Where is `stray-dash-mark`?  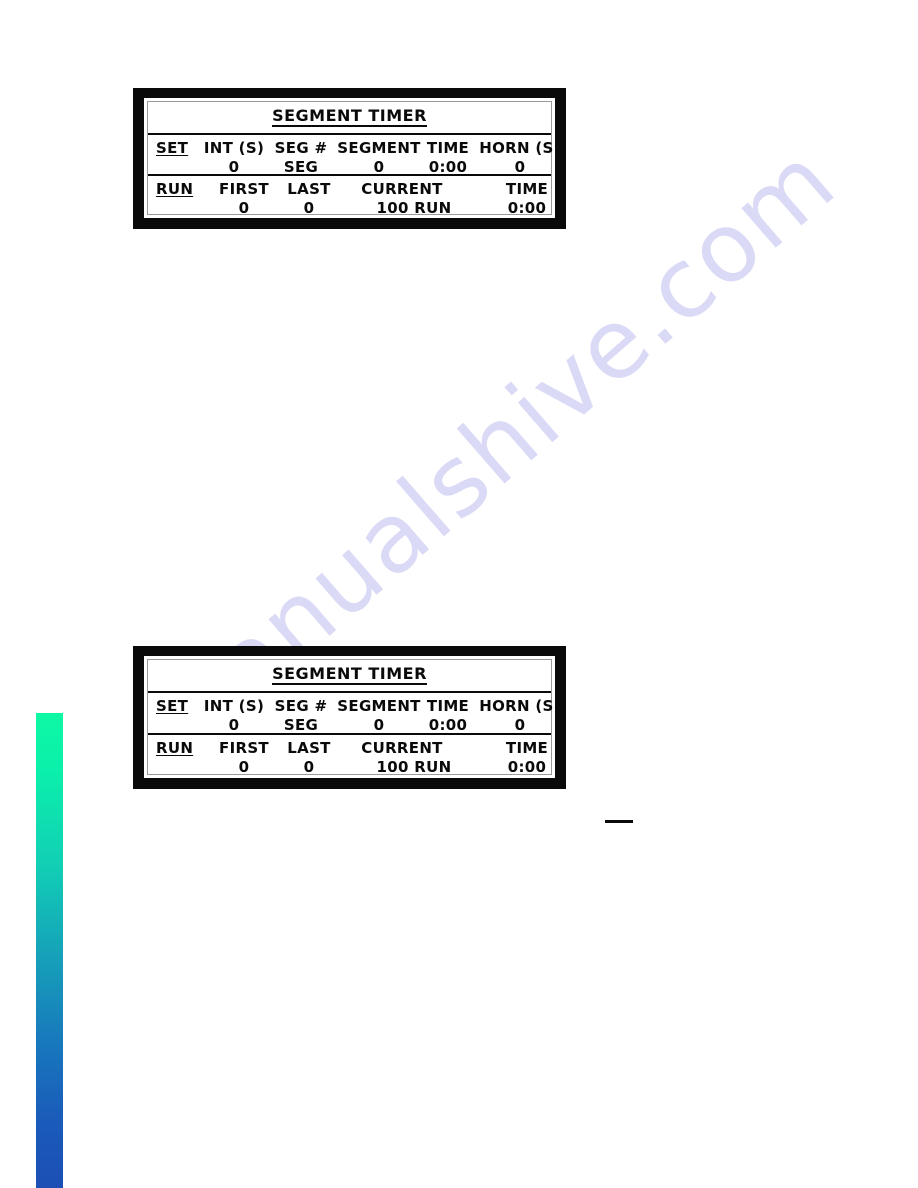
stray-dash-mark is located at coordinates (619, 821).